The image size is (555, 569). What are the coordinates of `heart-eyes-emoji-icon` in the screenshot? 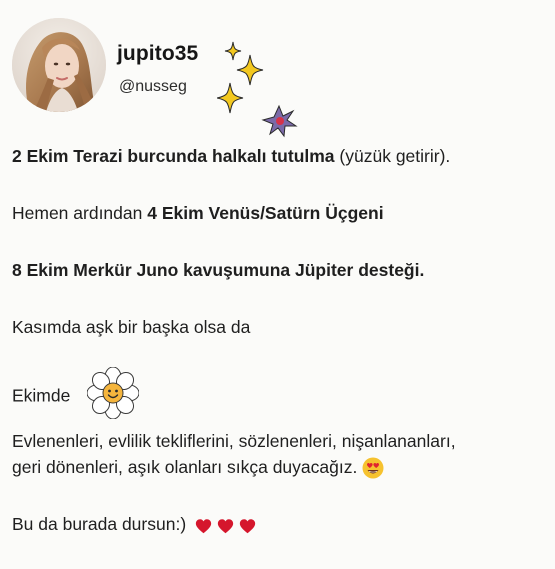 It's located at (373, 468).